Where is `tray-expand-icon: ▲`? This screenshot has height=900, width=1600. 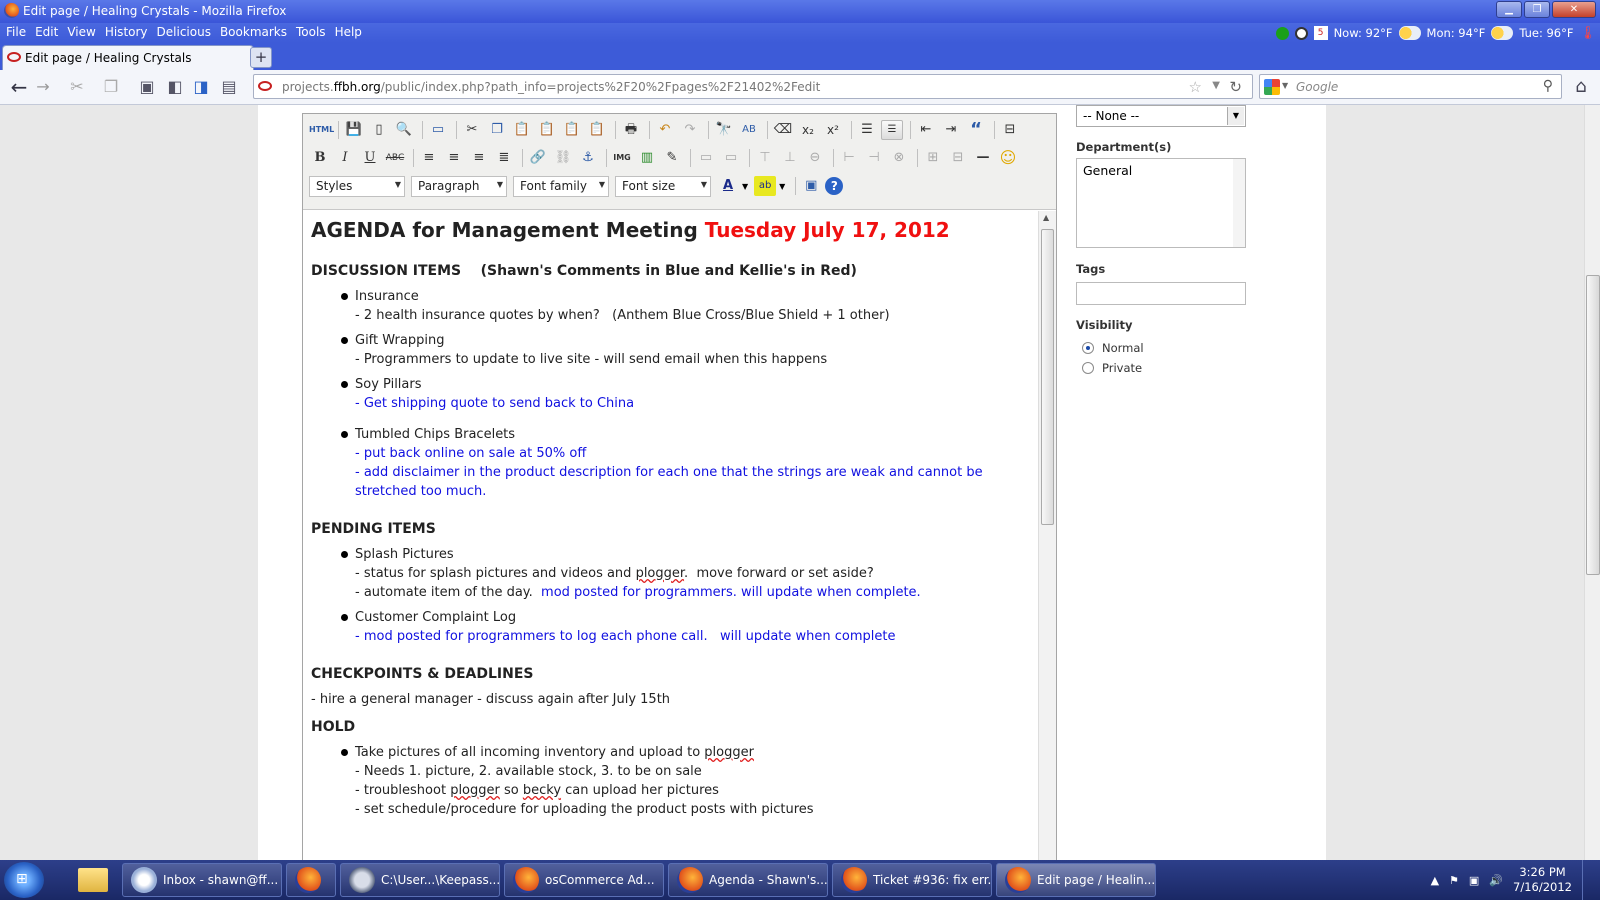 tray-expand-icon: ▲ is located at coordinates (1435, 880).